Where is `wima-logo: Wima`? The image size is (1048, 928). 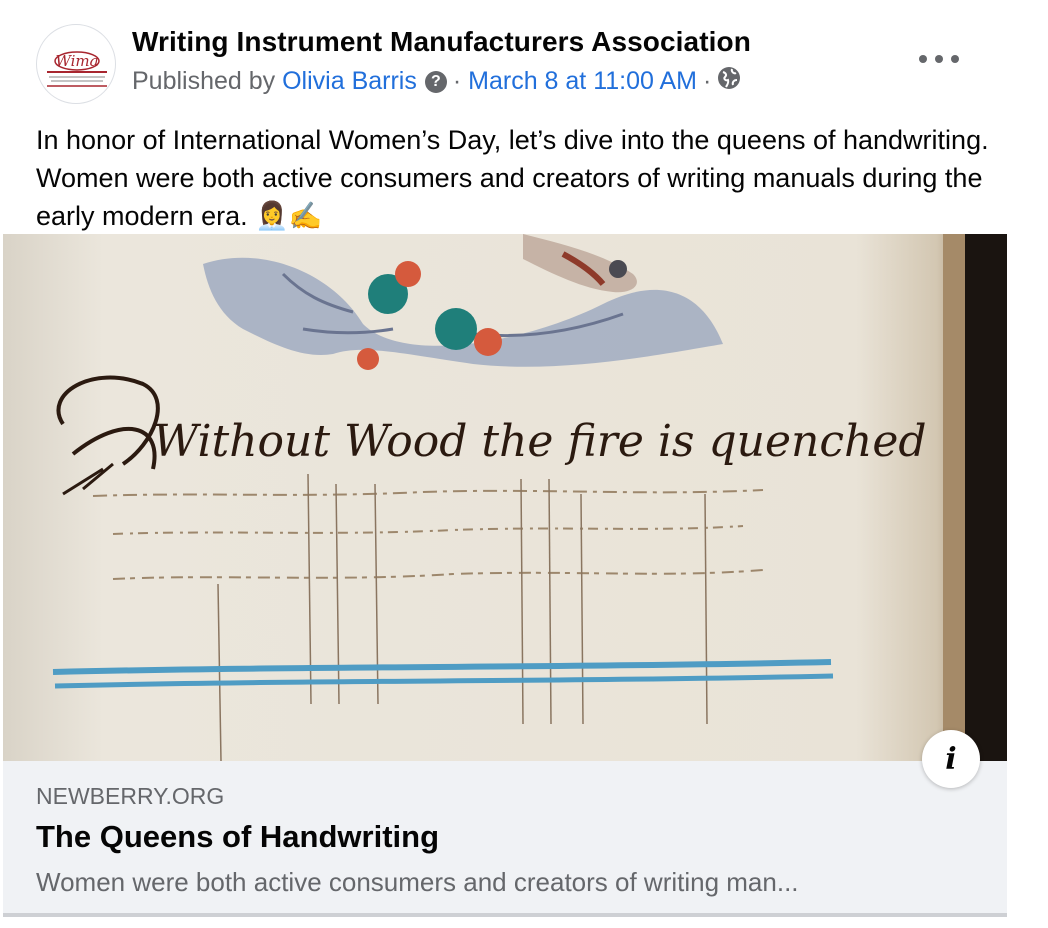 wima-logo: Wima is located at coordinates (77, 69).